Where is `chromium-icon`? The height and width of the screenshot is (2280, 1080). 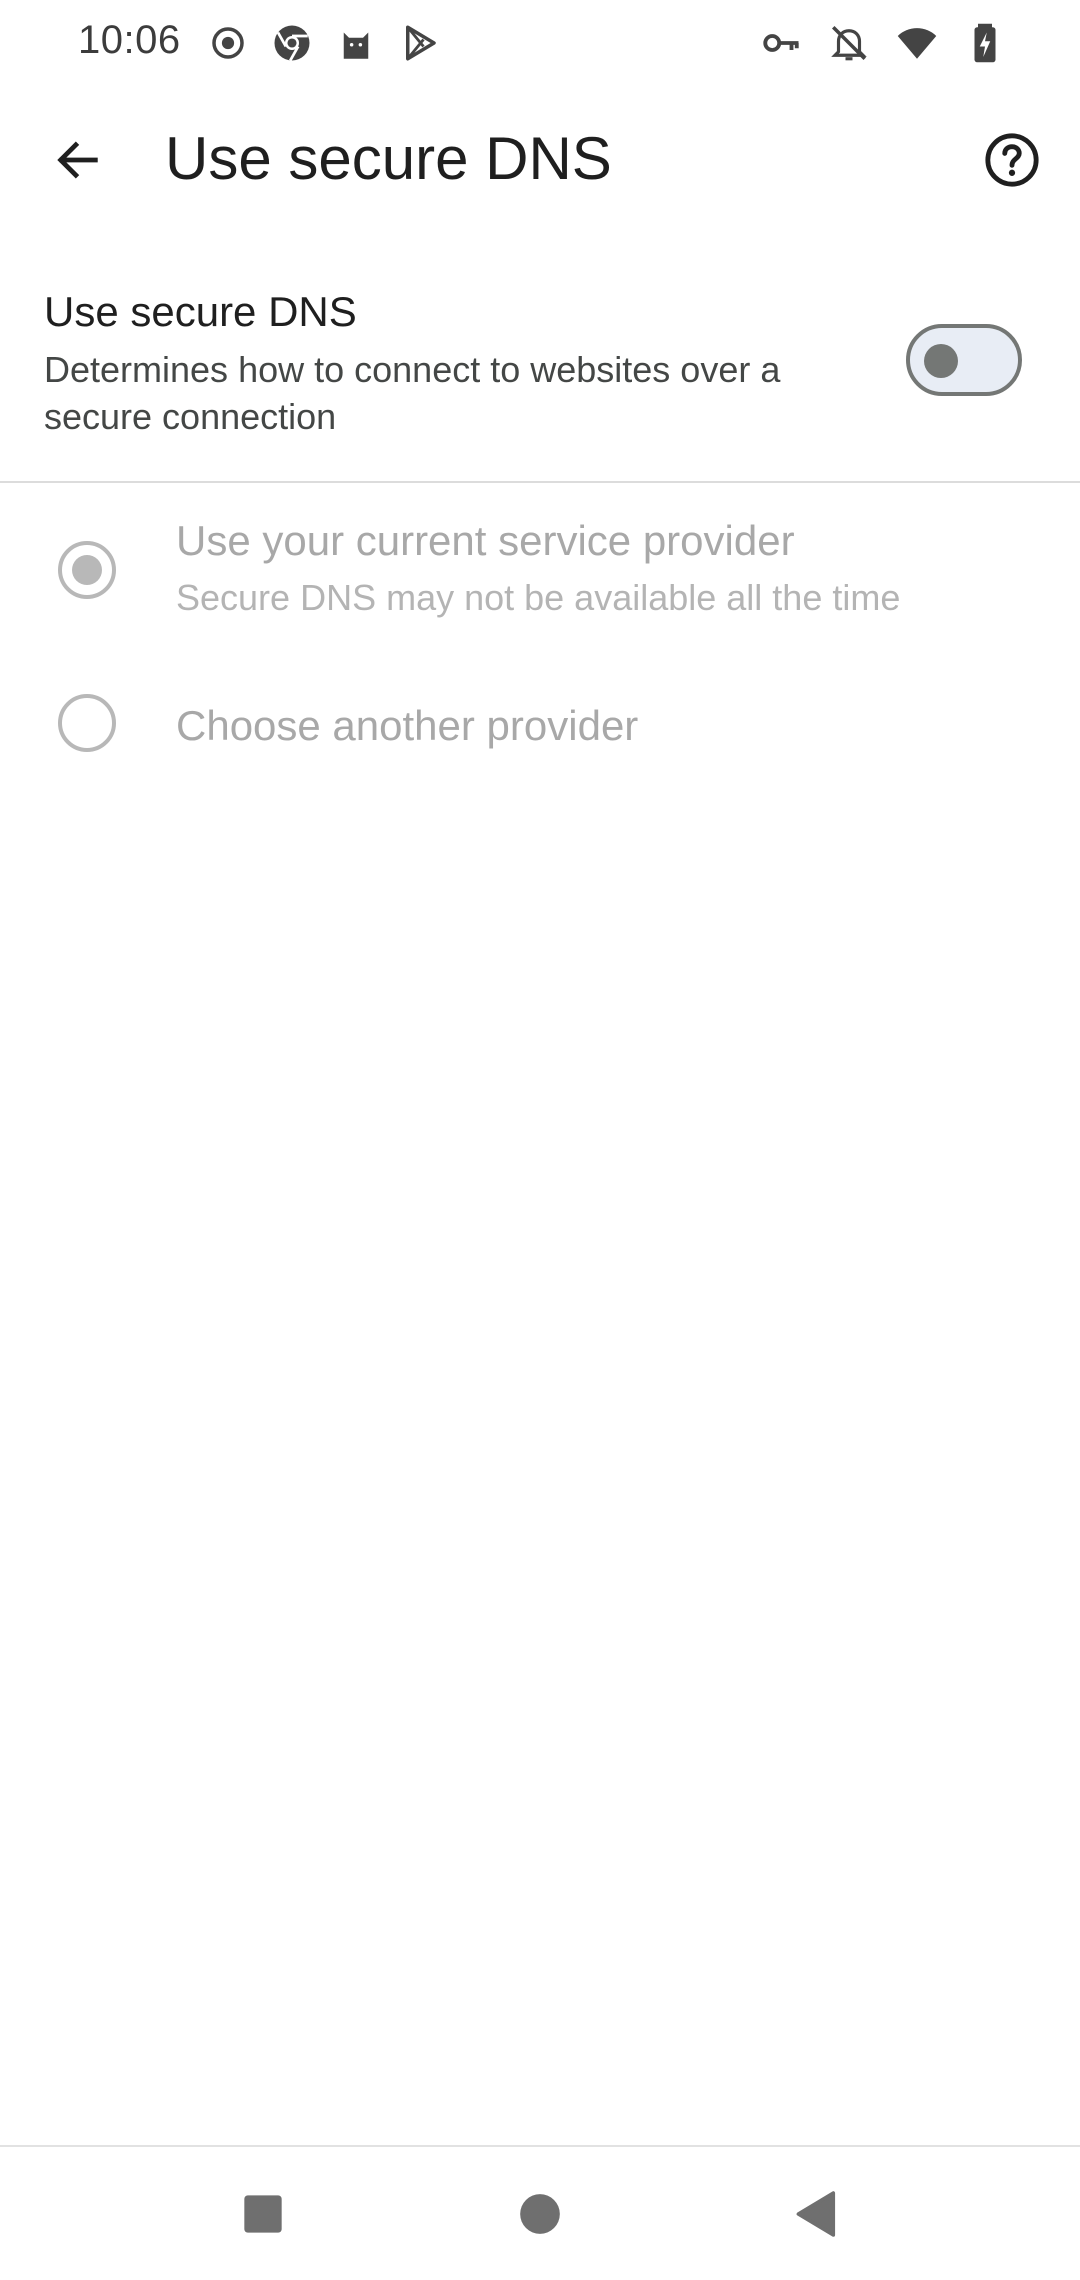
chromium-icon is located at coordinates (292, 43).